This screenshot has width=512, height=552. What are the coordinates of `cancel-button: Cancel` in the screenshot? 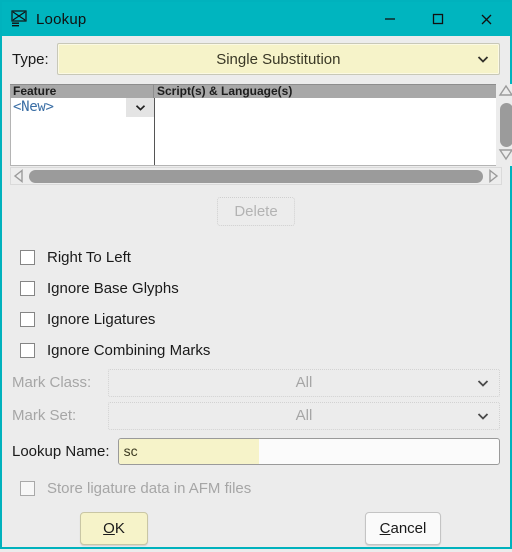 It's located at (403, 528).